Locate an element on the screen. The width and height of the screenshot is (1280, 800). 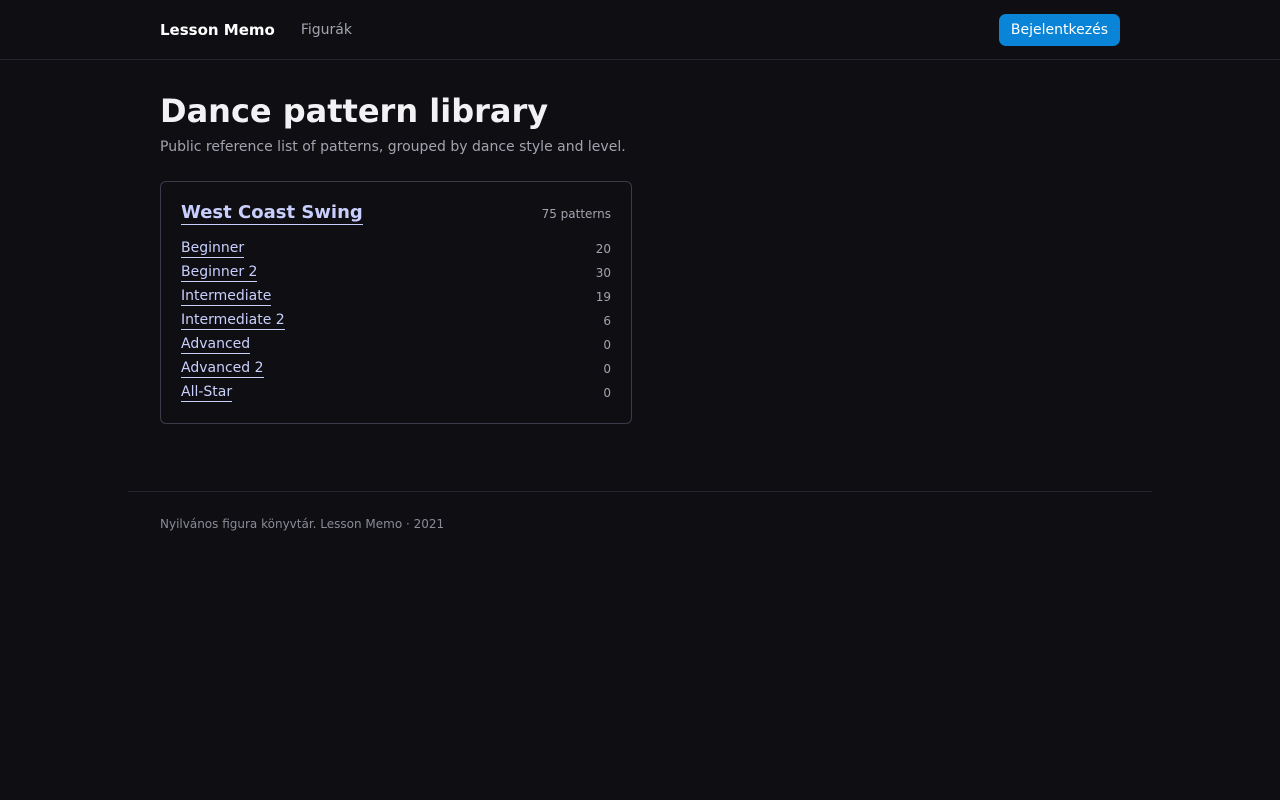
level-count: 6 is located at coordinates (607, 321).